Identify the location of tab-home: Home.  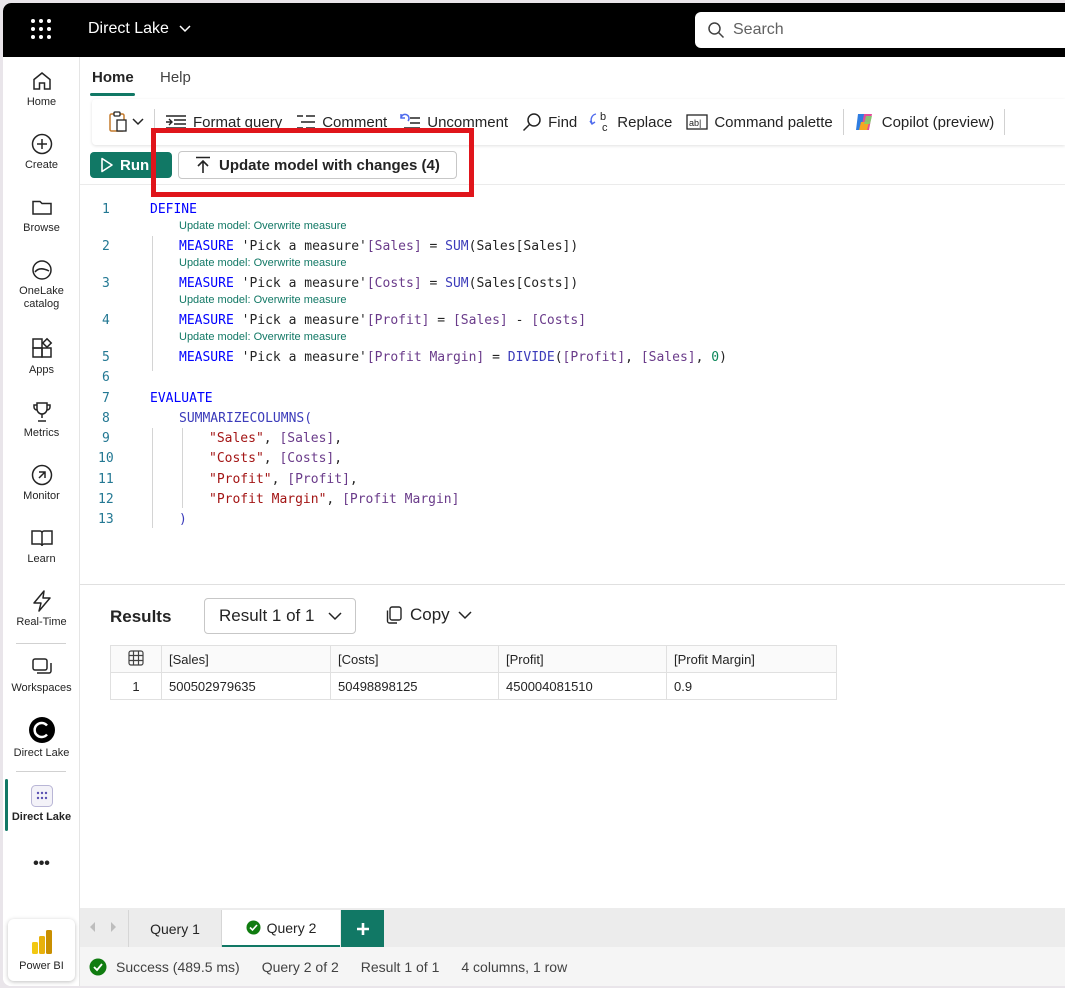
(113, 77).